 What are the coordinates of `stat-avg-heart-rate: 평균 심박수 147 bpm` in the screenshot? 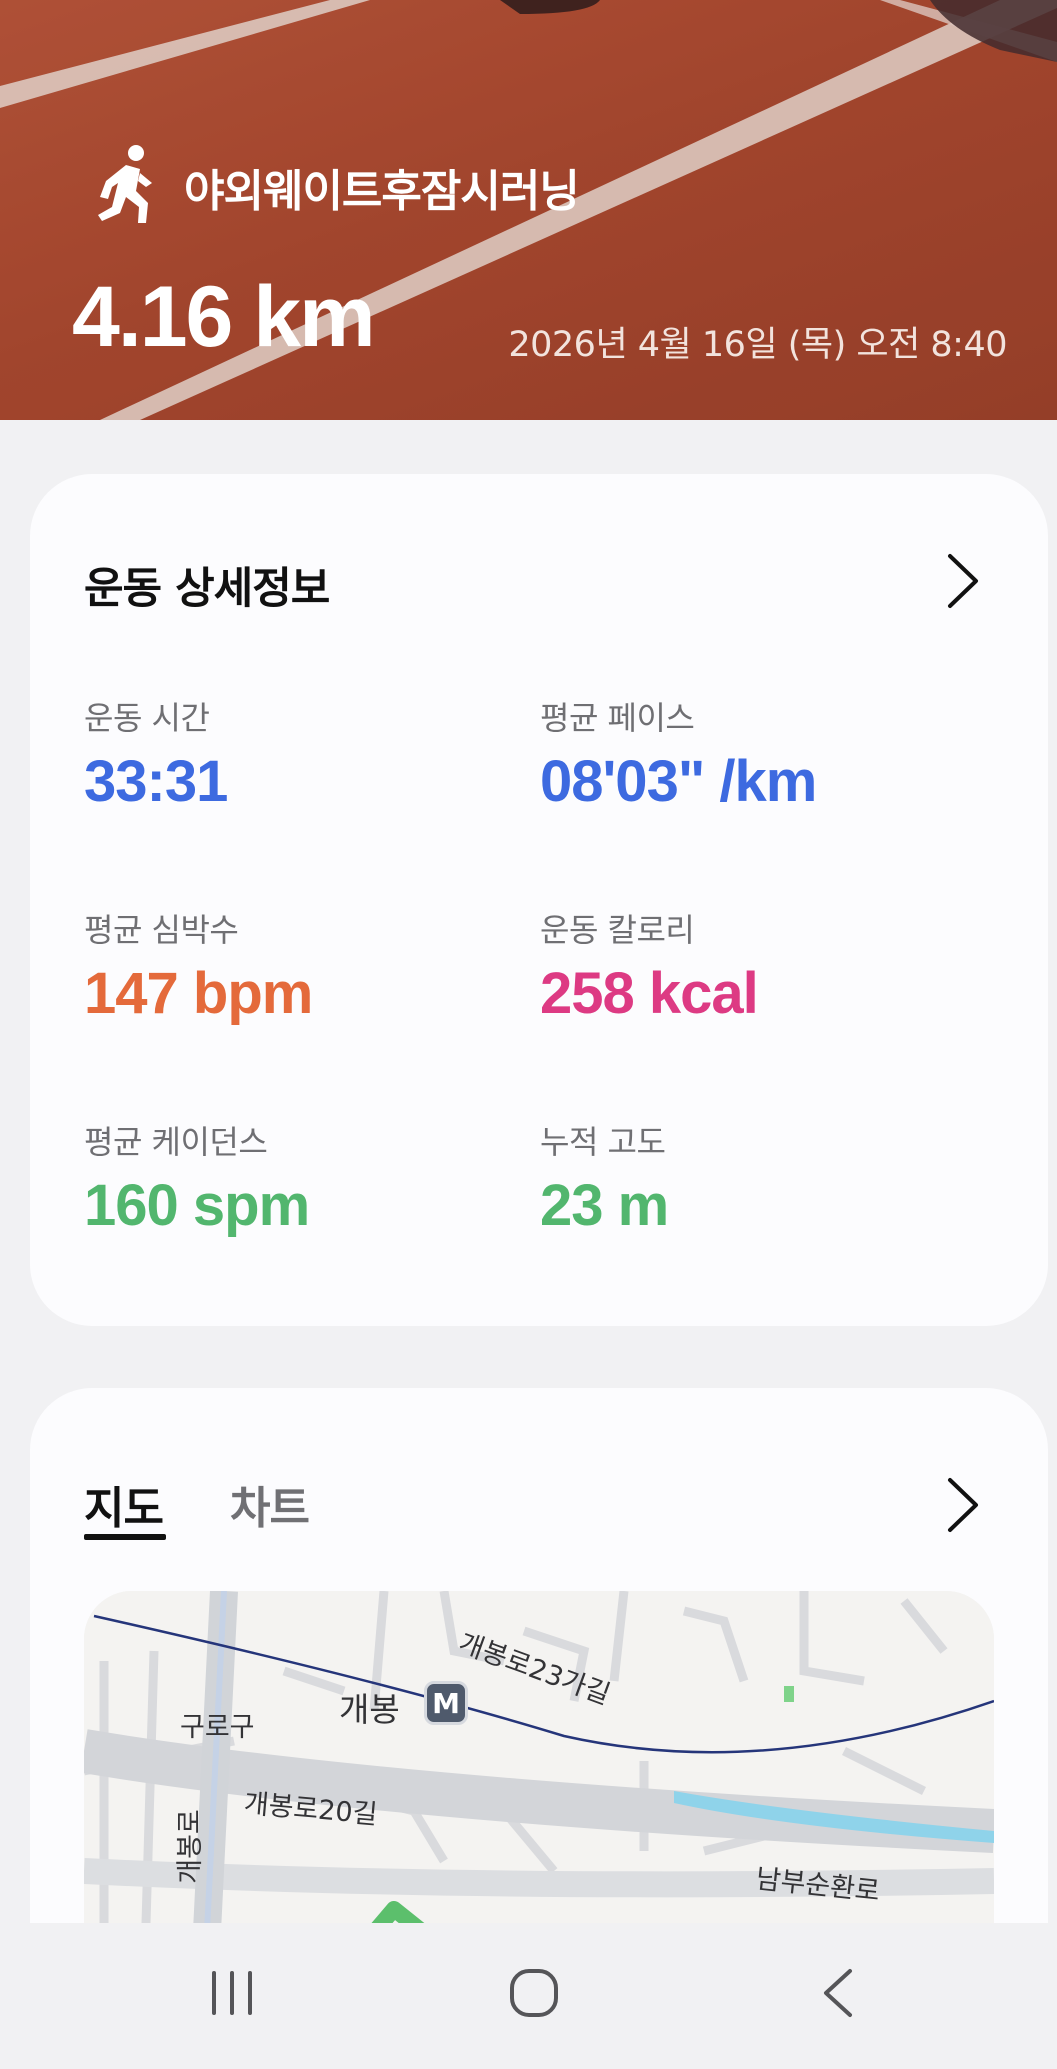 It's located at (294, 969).